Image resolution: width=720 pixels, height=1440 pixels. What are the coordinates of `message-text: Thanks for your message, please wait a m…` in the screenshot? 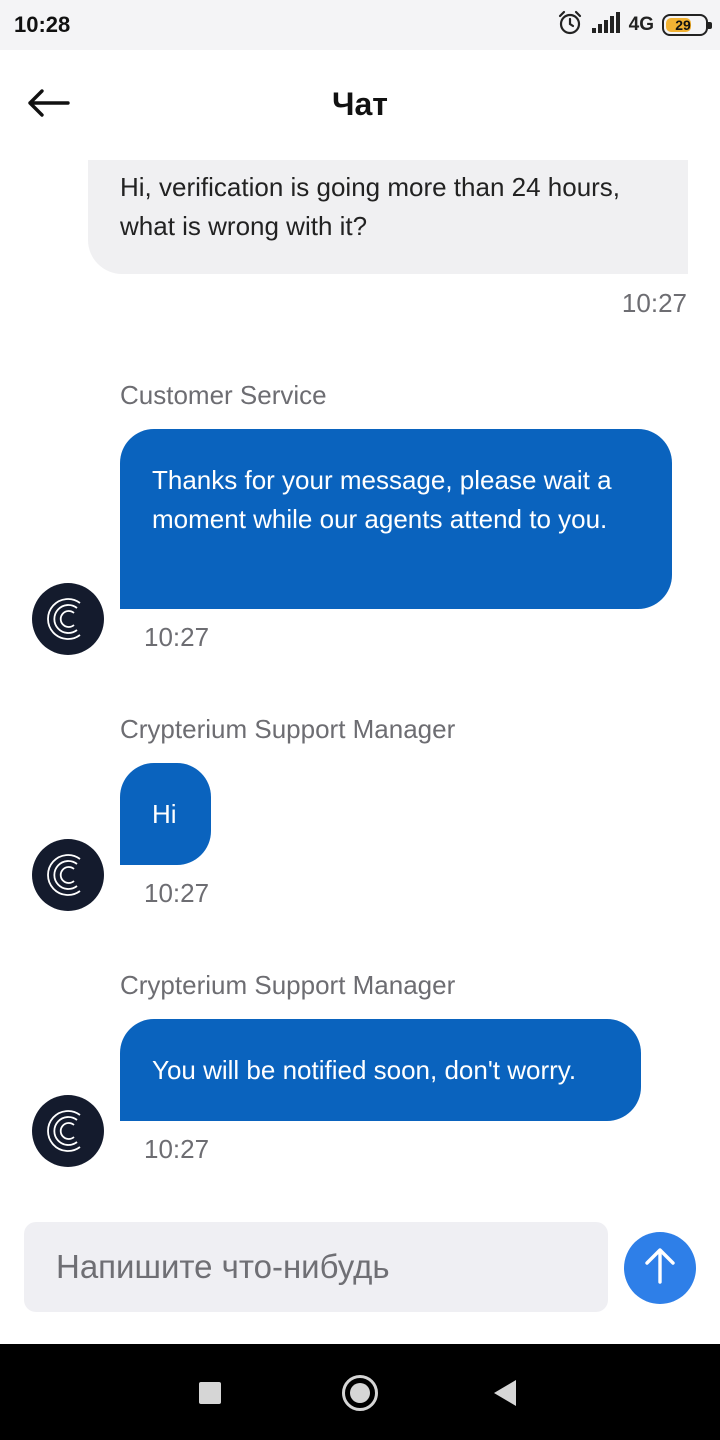 It's located at (382, 499).